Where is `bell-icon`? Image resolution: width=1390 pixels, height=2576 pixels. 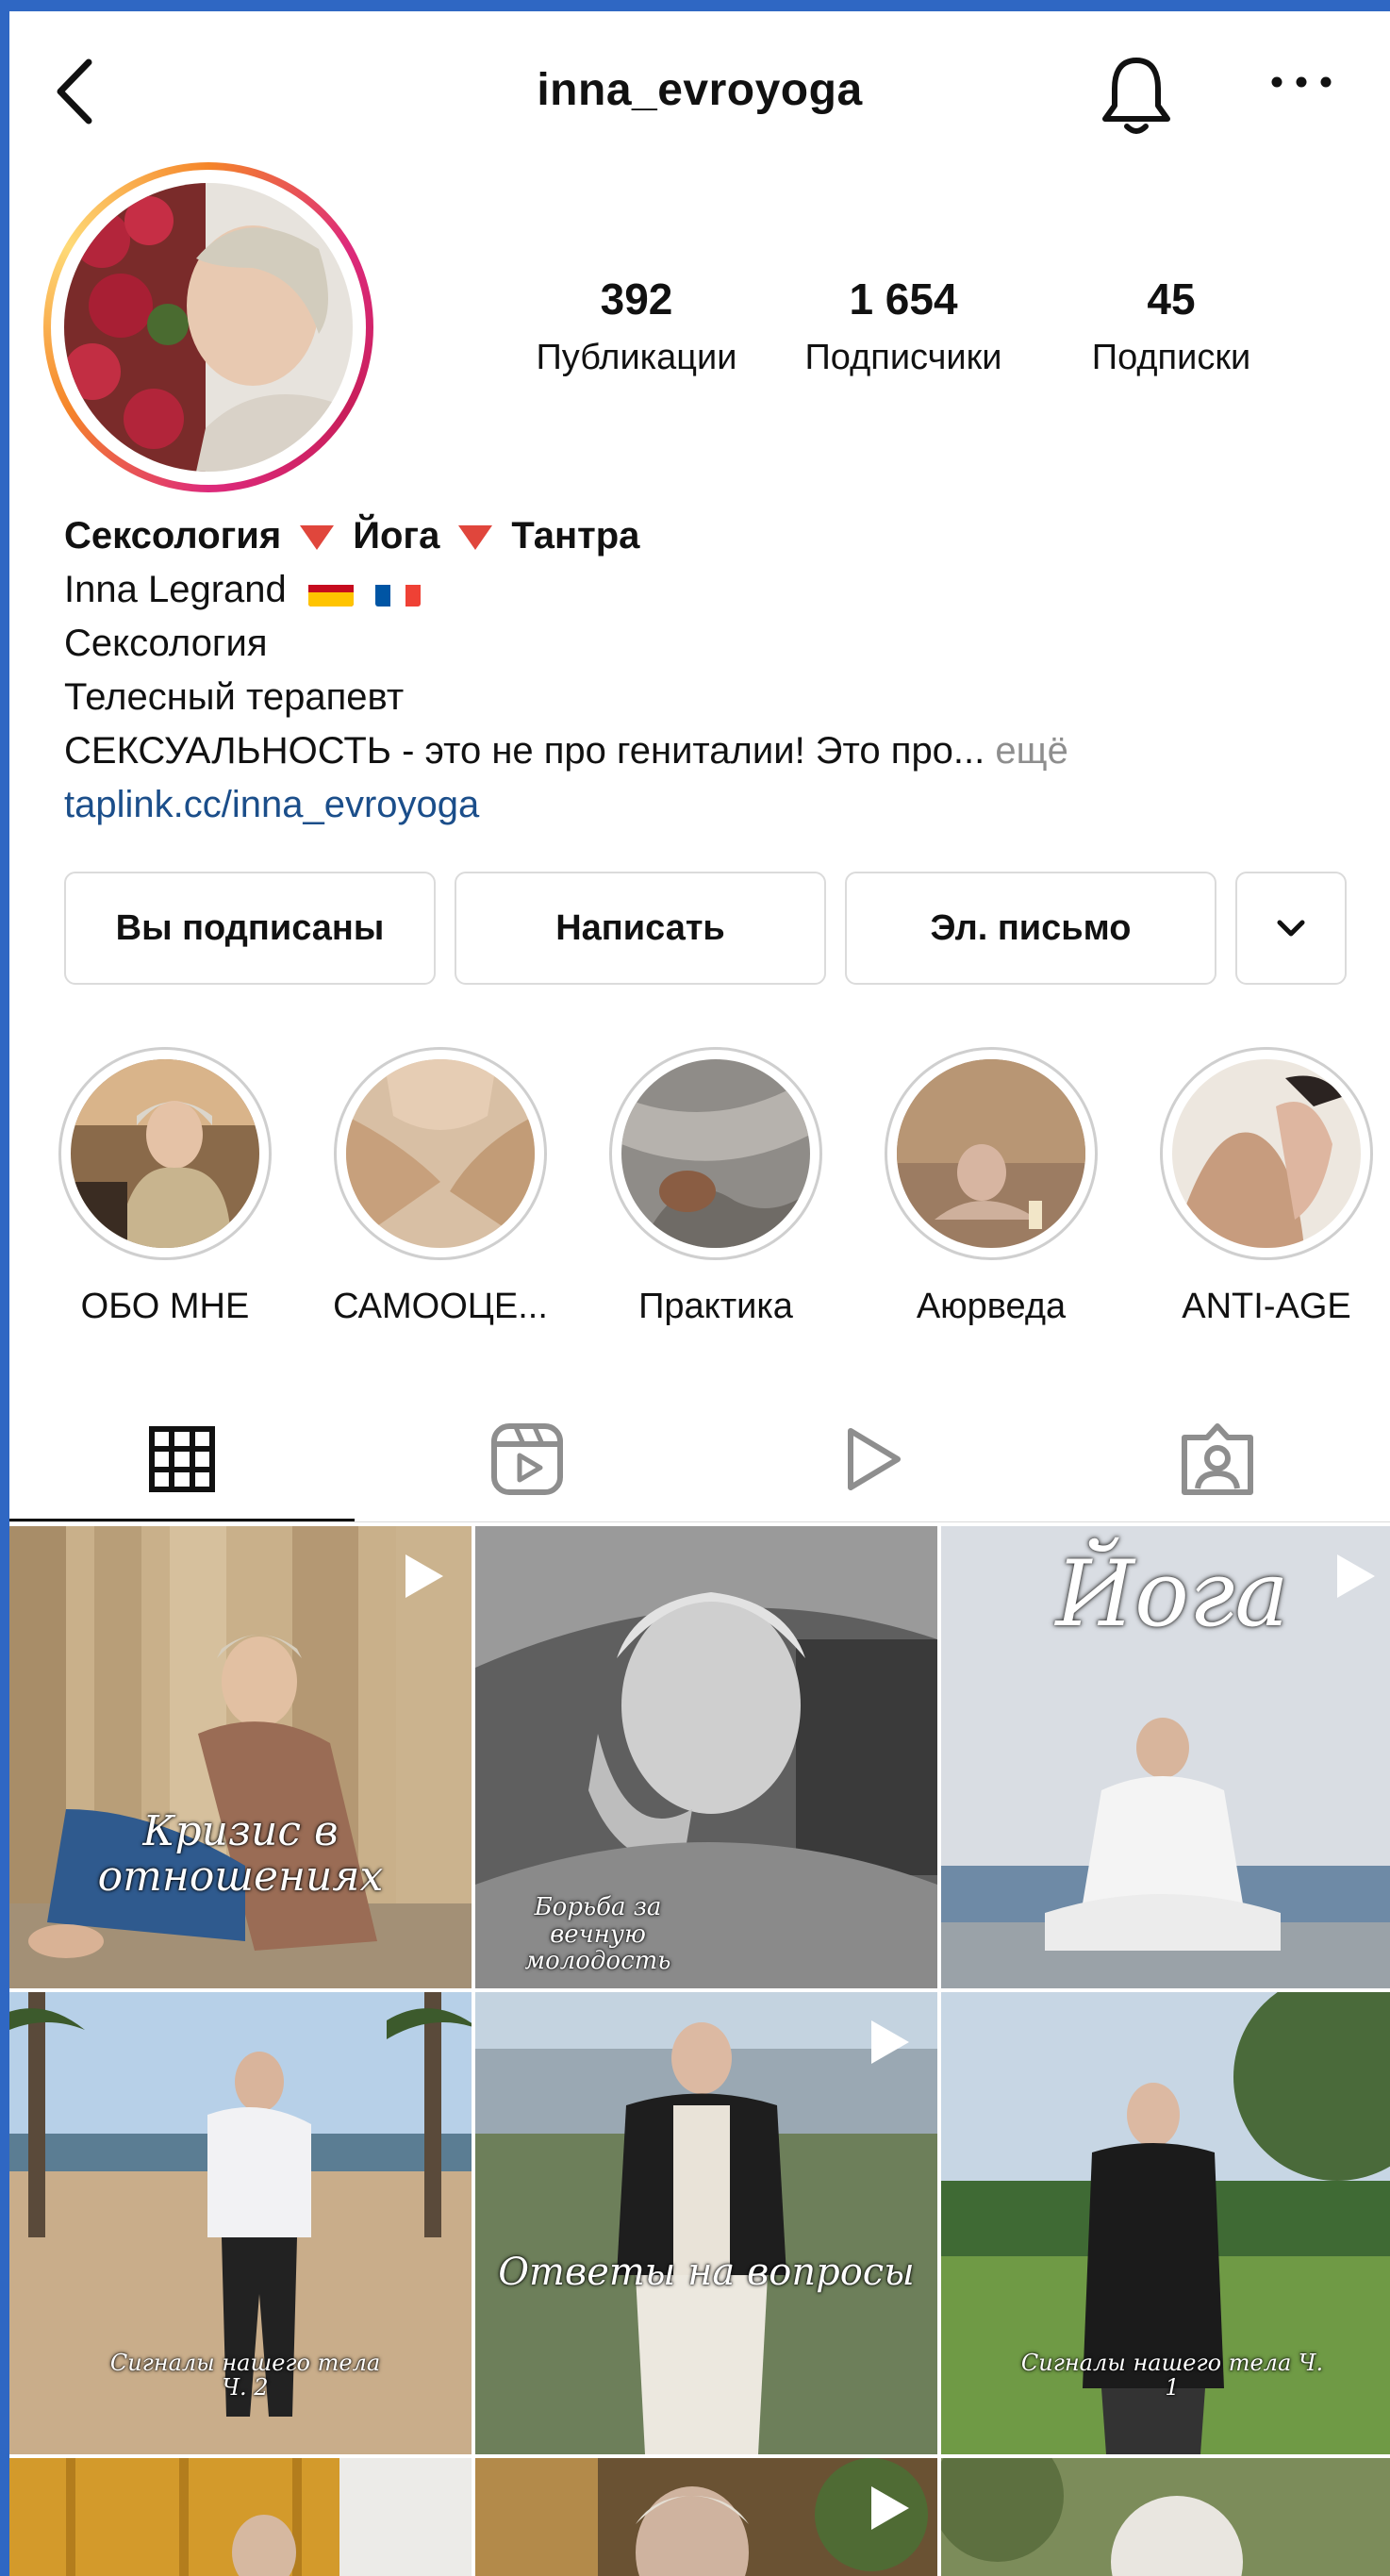
bell-icon is located at coordinates (1136, 96).